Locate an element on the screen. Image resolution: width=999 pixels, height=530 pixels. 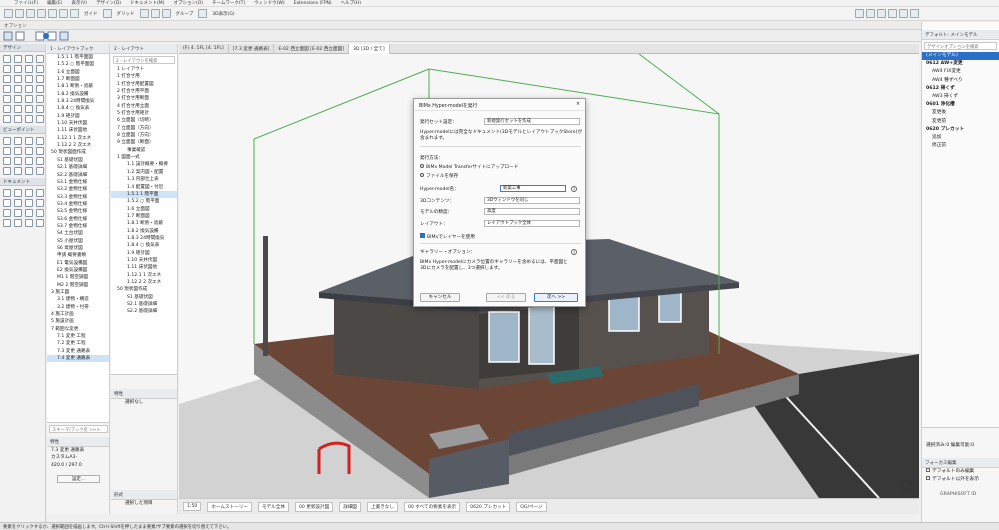
status-field: 詳細図 is located at coordinates (350, 506).